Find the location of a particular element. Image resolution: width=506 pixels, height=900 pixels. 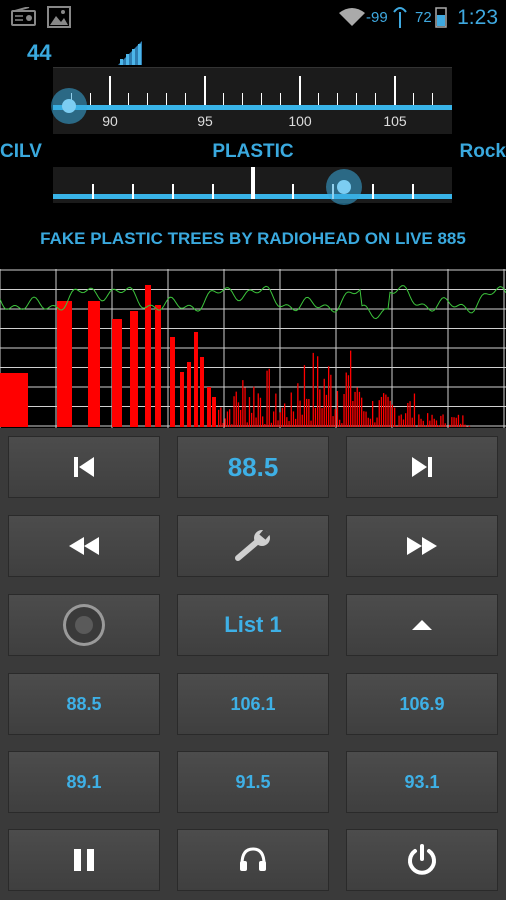

power-button is located at coordinates (422, 860).